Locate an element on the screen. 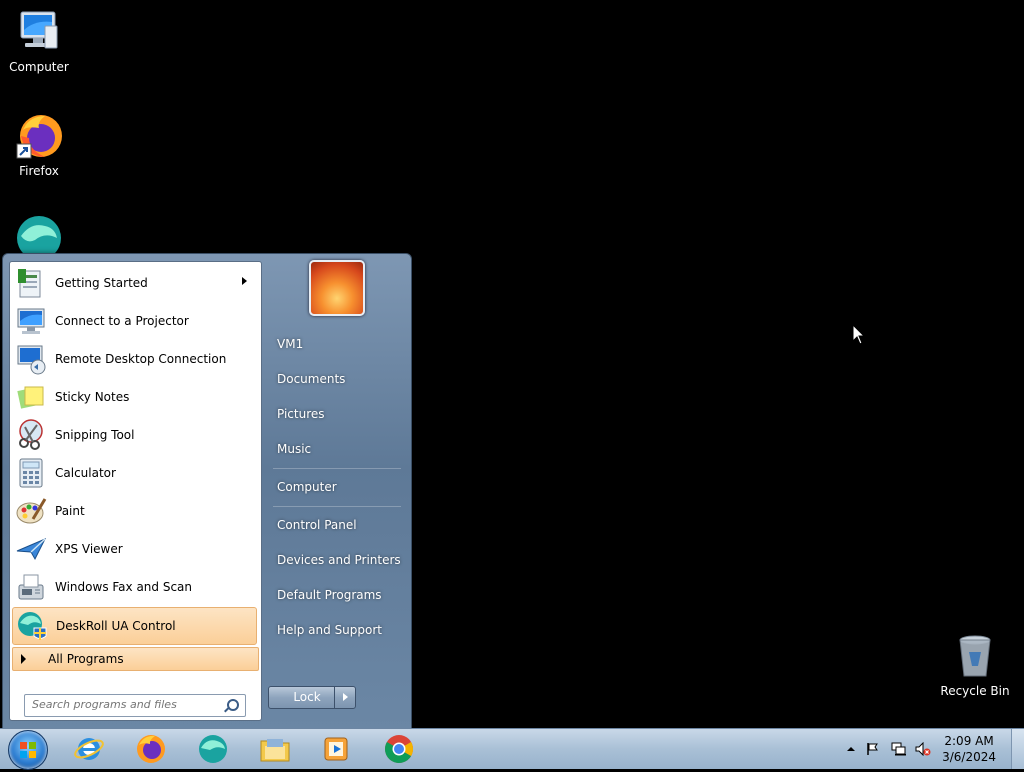 Image resolution: width=1024 pixels, height=772 pixels. desktop-icon-recycle-bin: Recycle Bin is located at coordinates (975, 665).